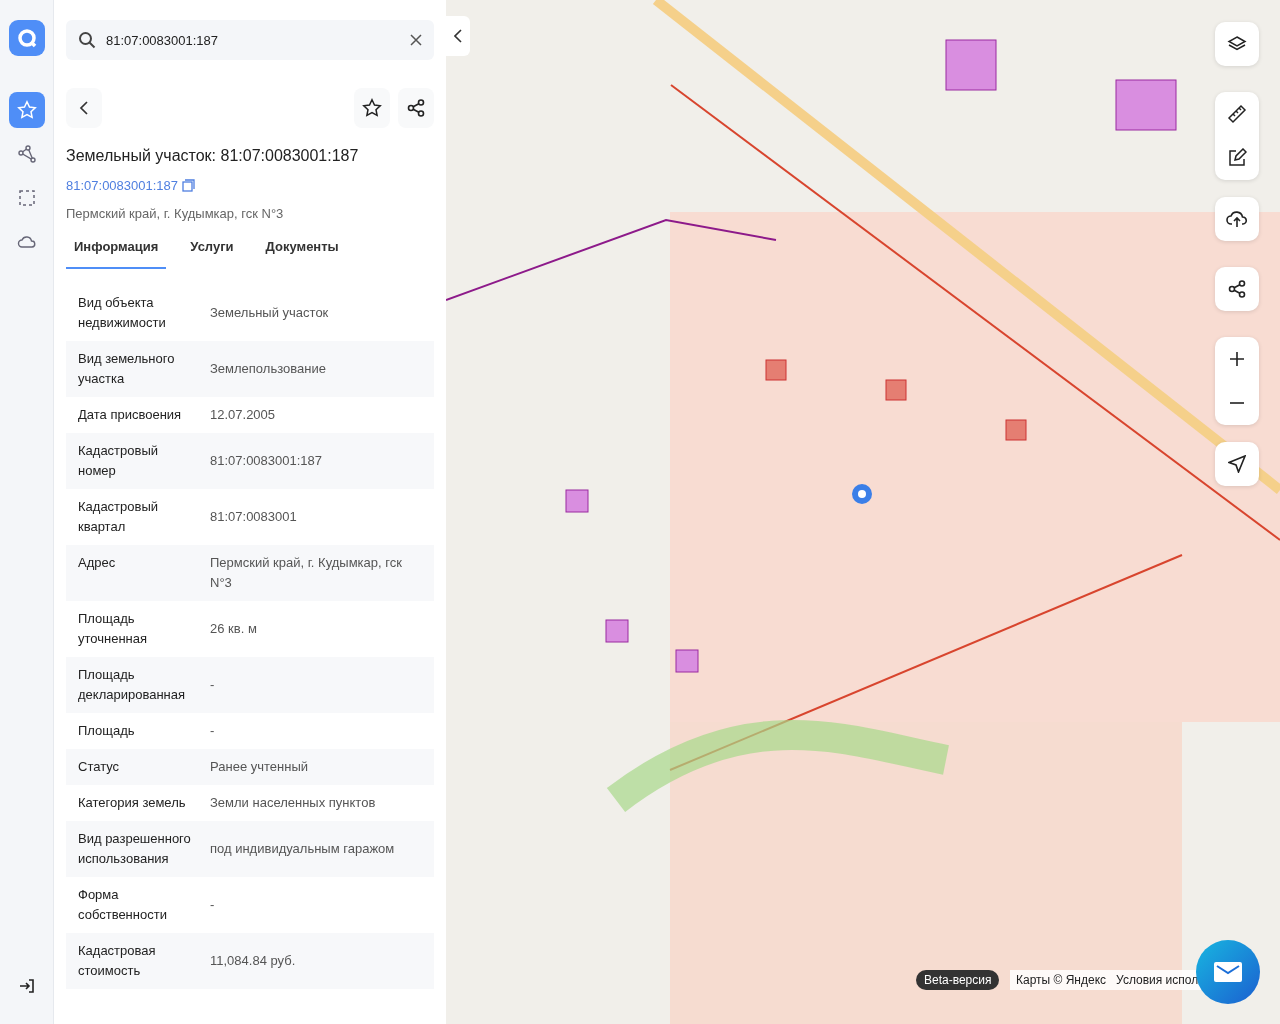  I want to click on property-label: Категория земель, so click(132, 802).